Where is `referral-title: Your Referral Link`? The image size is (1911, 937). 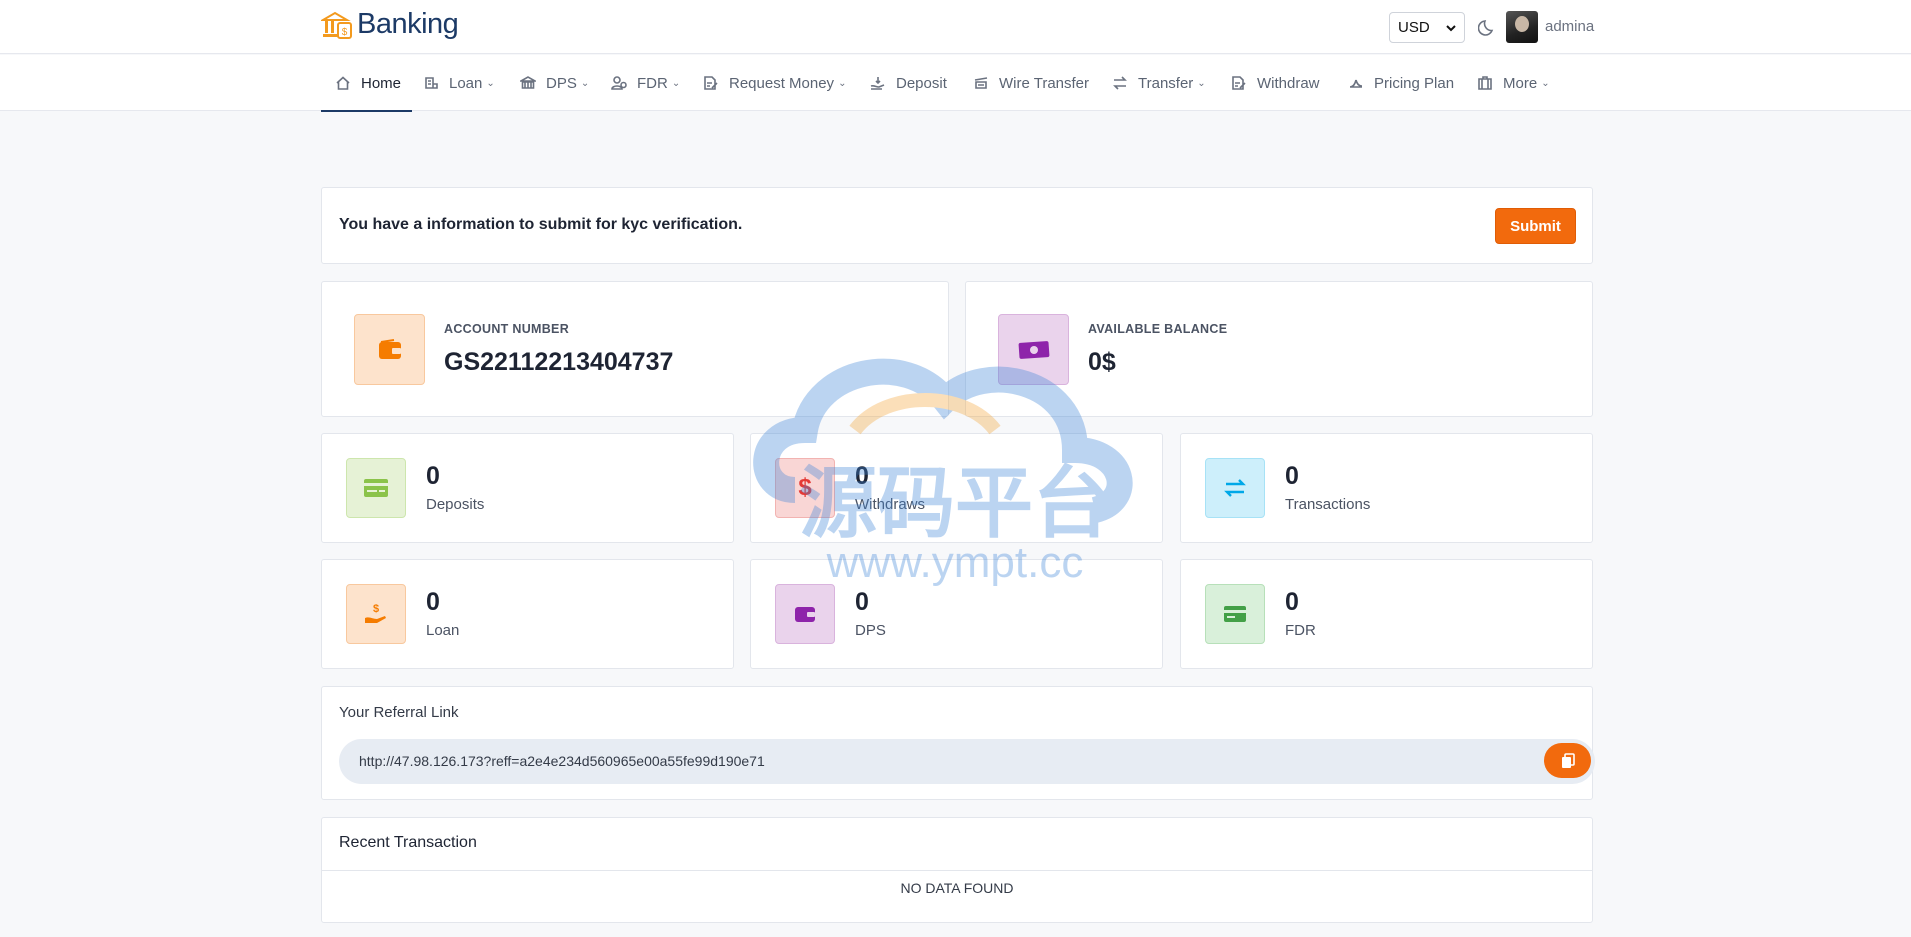
referral-title: Your Referral Link is located at coordinates (399, 712).